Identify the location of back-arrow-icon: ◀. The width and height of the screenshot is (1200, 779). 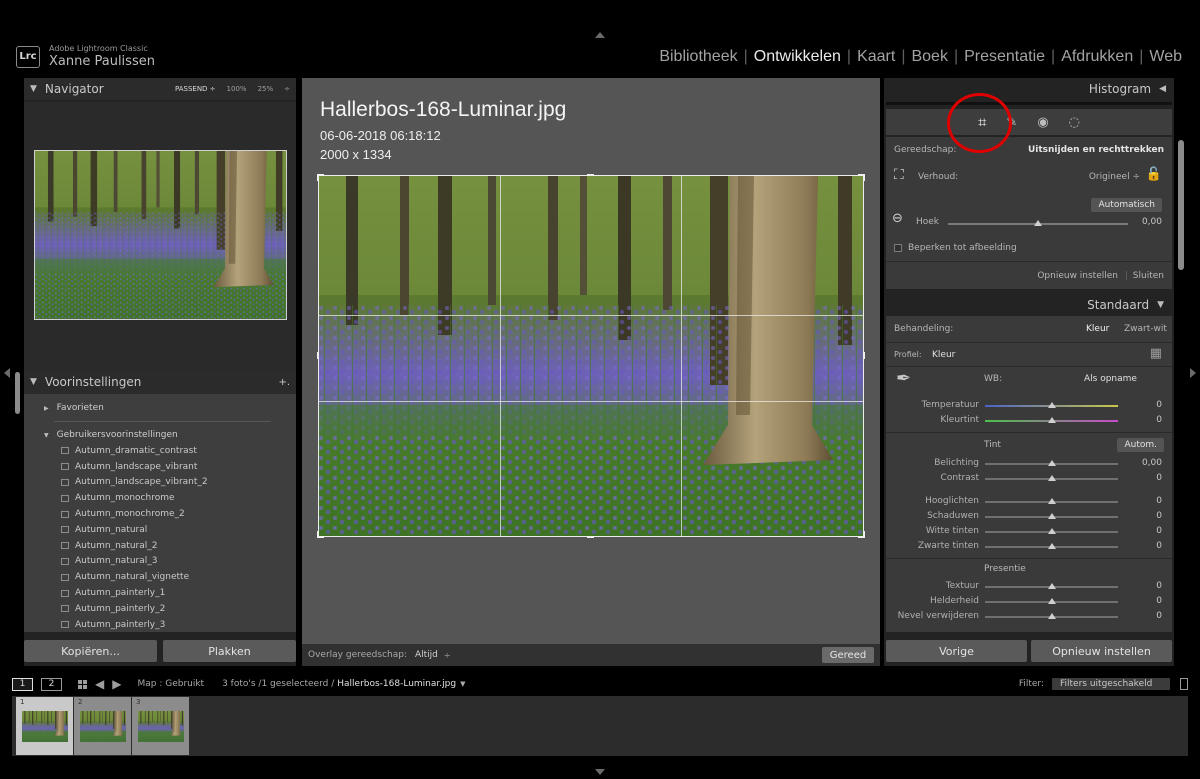
(99, 684).